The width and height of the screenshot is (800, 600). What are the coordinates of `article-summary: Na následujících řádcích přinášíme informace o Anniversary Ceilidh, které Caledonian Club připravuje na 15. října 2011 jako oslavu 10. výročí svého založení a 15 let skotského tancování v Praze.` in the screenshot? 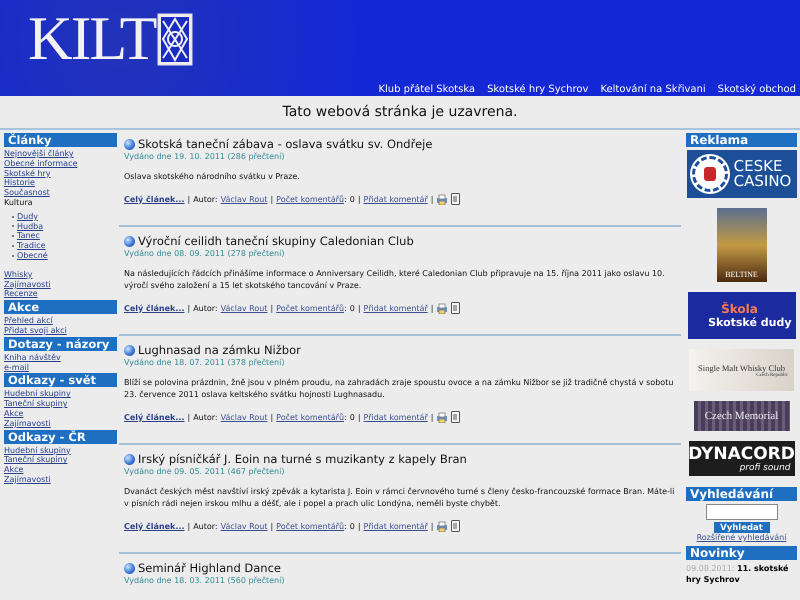 It's located at (395, 280).